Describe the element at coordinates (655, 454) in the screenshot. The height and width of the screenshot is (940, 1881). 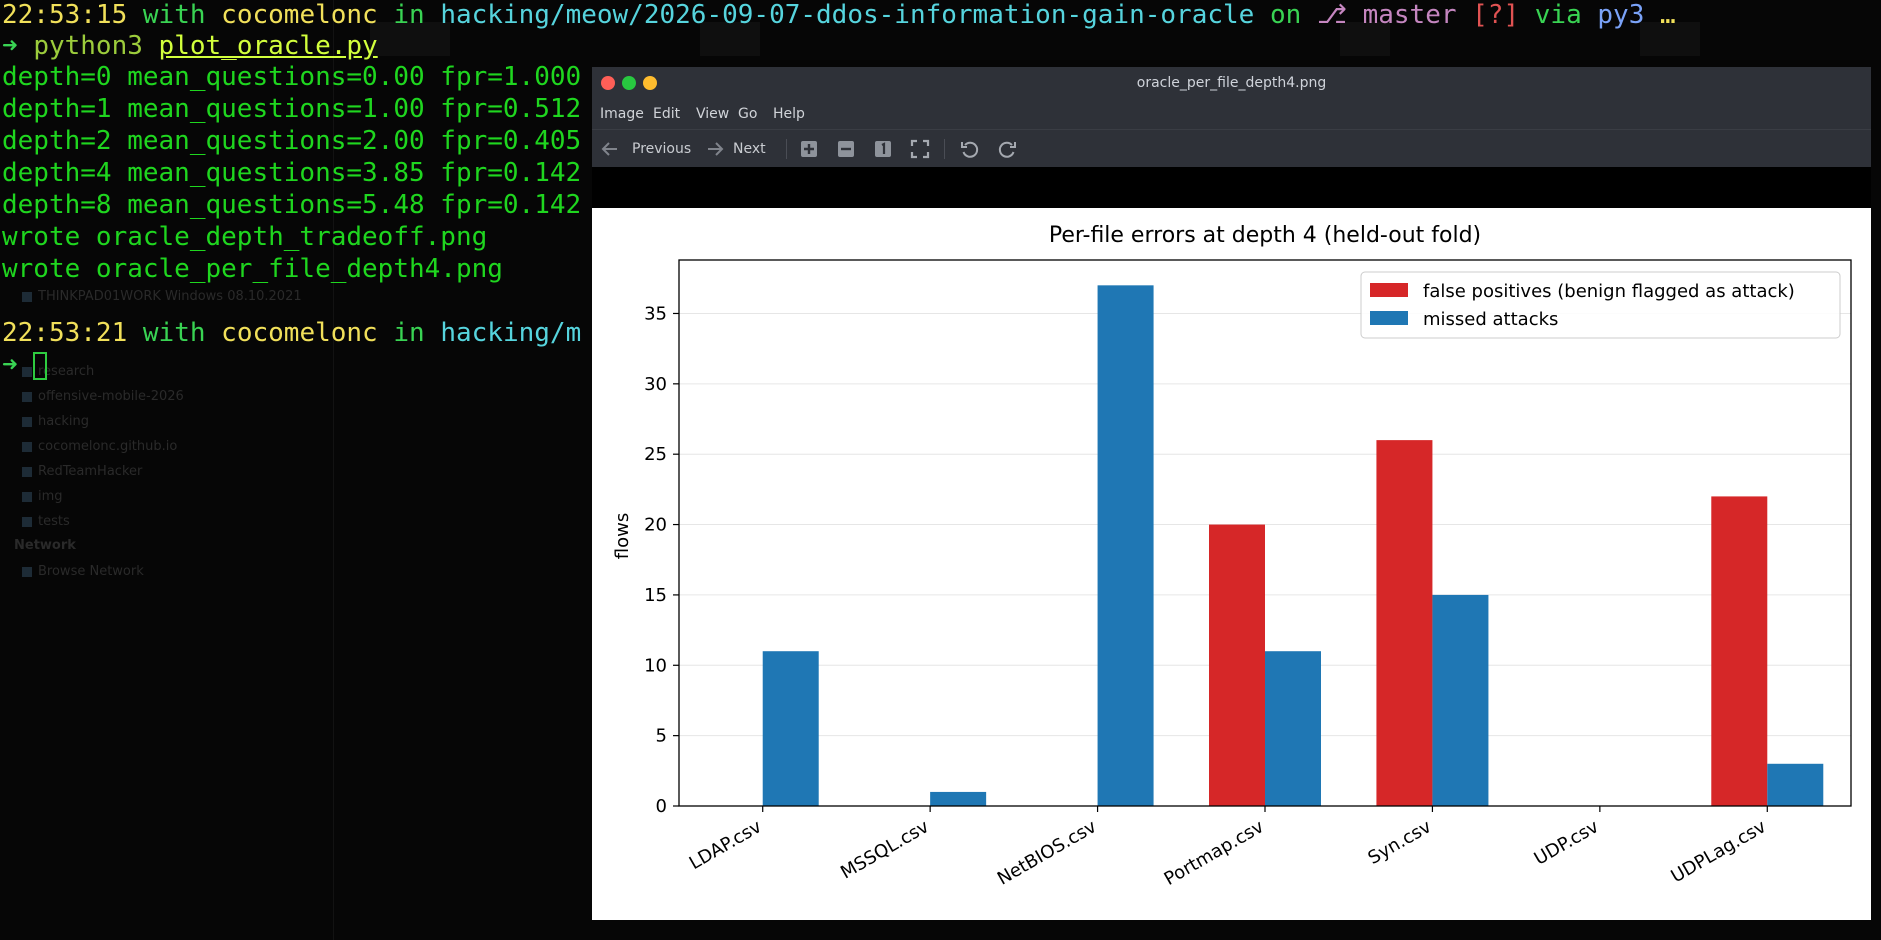
I see `y-tick-label: 25` at that location.